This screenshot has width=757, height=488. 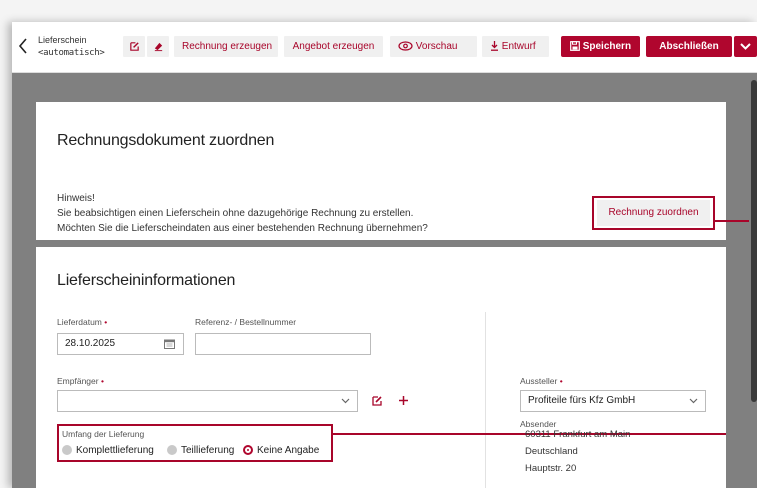 I want to click on save-button: Speichern, so click(x=600, y=46).